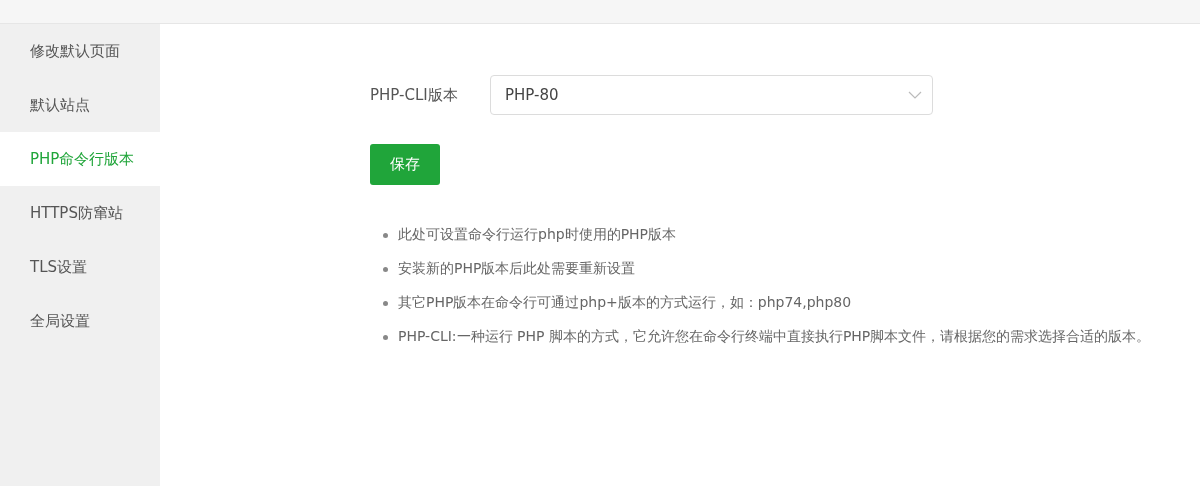  Describe the element at coordinates (80, 321) in the screenshot. I see `sidebar-item: 全局设置` at that location.